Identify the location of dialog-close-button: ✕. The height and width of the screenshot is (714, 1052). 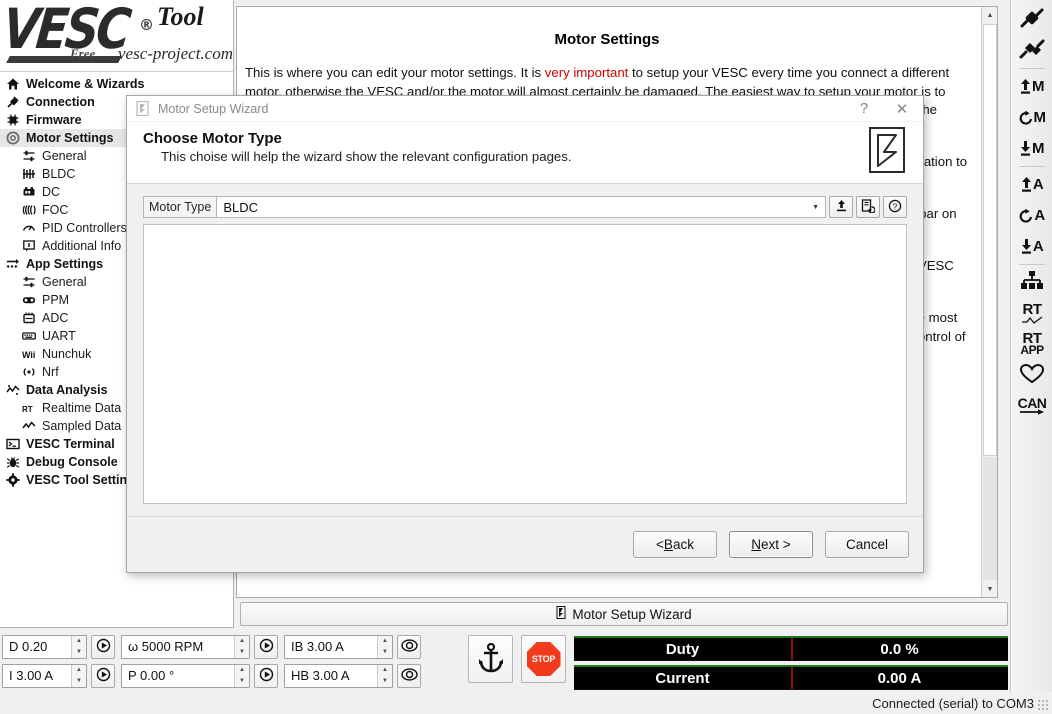
(902, 108).